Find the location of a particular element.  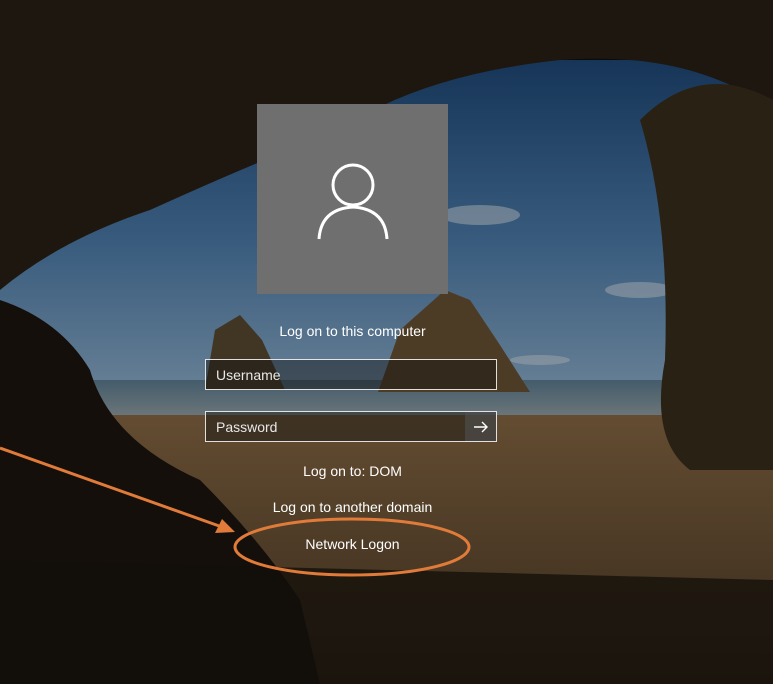

login-title: Log on to this computer is located at coordinates (352, 331).